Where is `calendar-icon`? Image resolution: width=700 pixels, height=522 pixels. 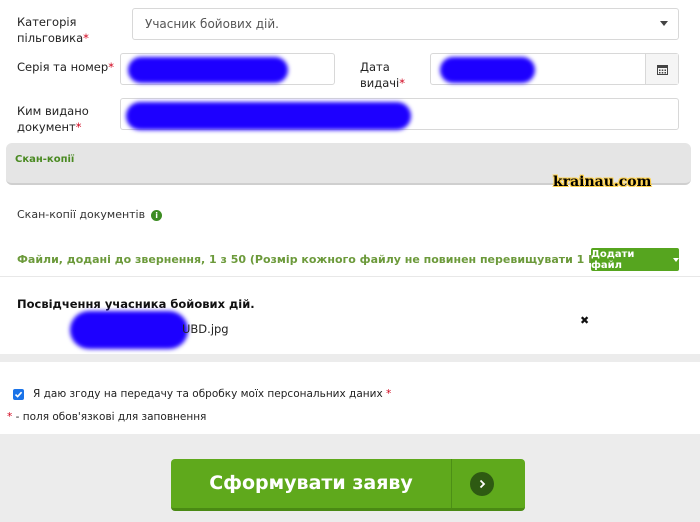
calendar-icon is located at coordinates (662, 69).